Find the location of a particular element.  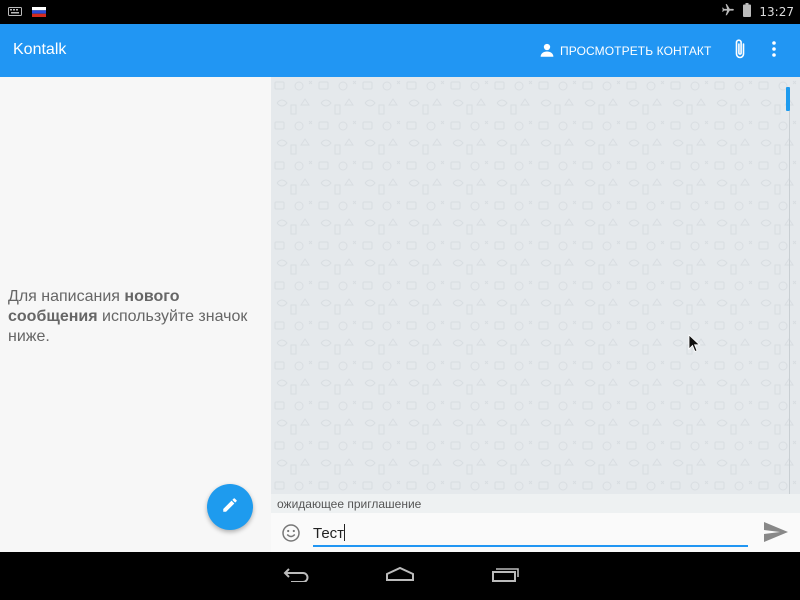

pencil-icon is located at coordinates (230, 507).